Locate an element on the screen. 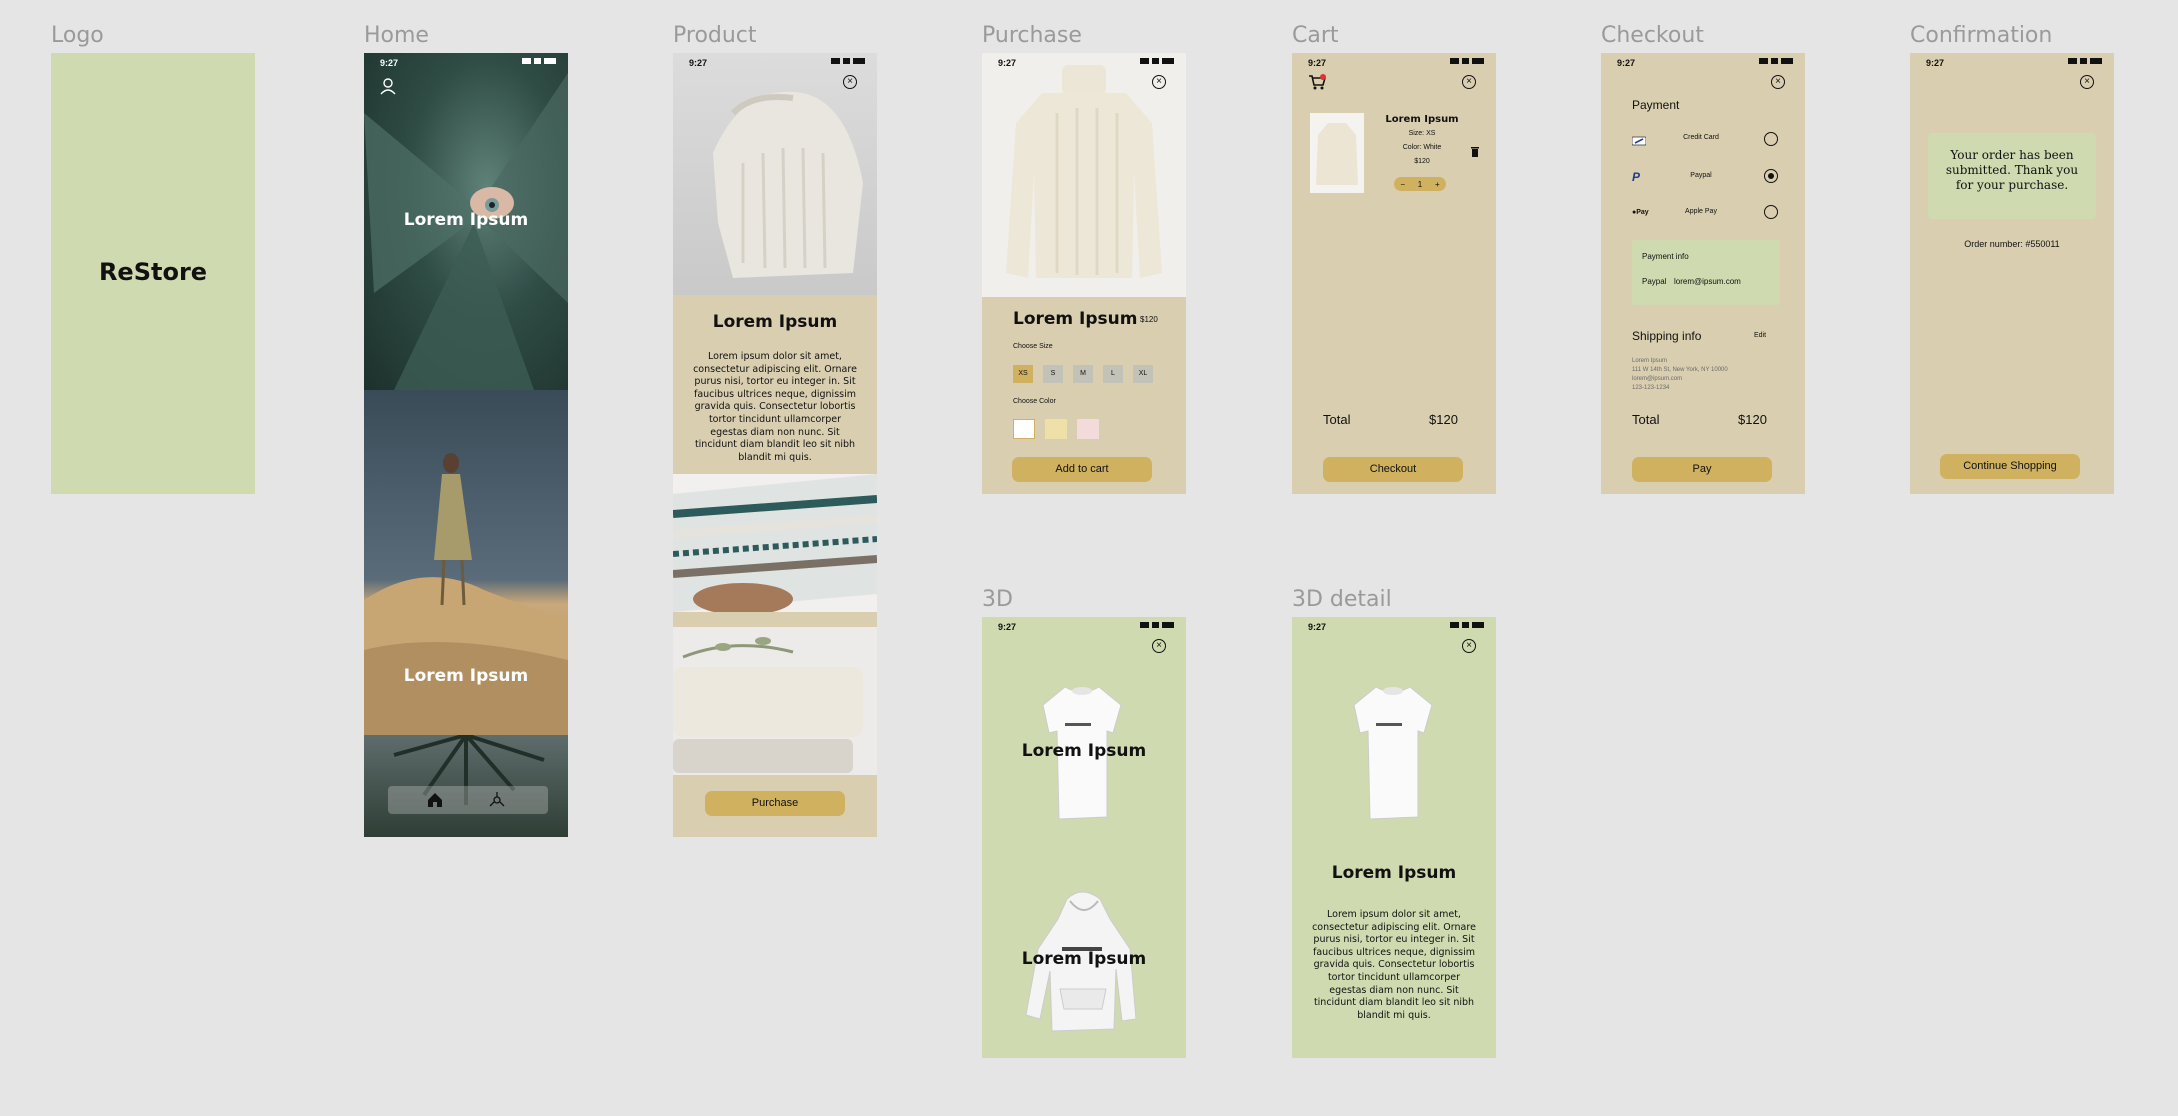 The width and height of the screenshot is (2178, 1116). address-line: lorem@ipsum.com is located at coordinates (1657, 379).